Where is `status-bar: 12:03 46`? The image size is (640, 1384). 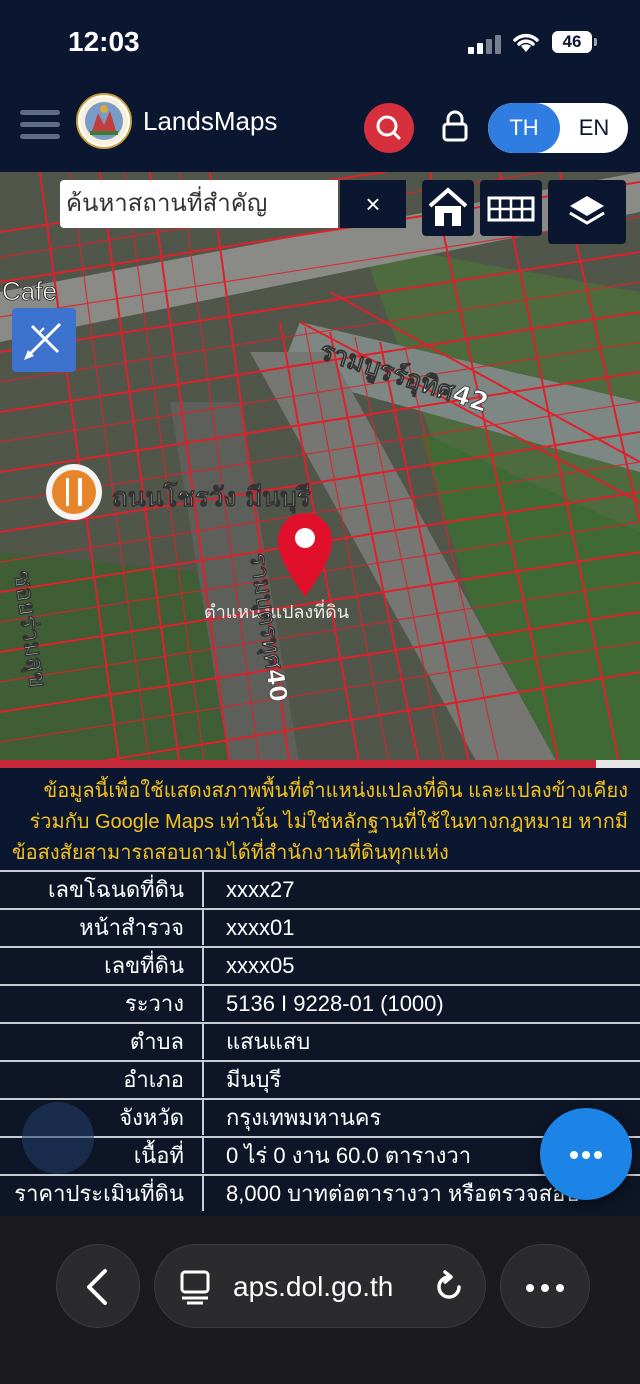 status-bar: 12:03 46 is located at coordinates (320, 43).